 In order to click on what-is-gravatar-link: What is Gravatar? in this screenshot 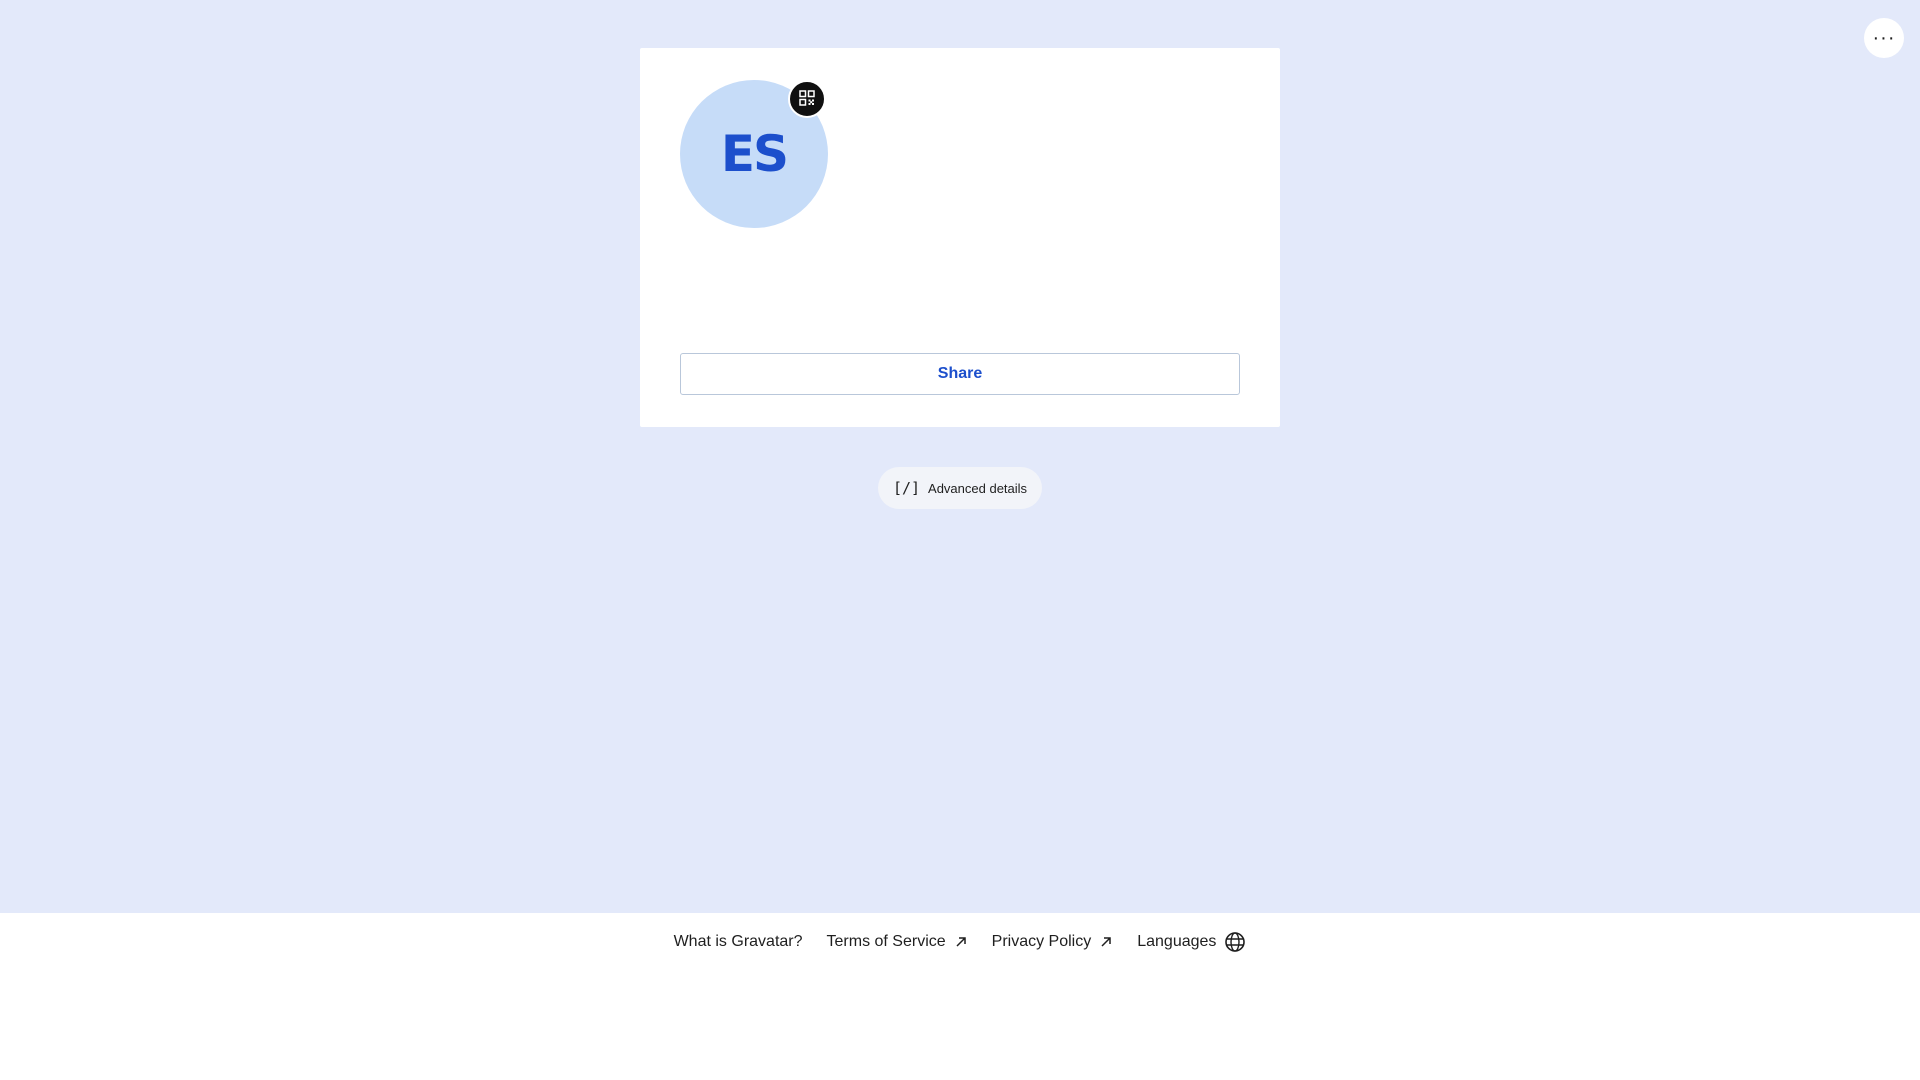, I will do `click(738, 942)`.